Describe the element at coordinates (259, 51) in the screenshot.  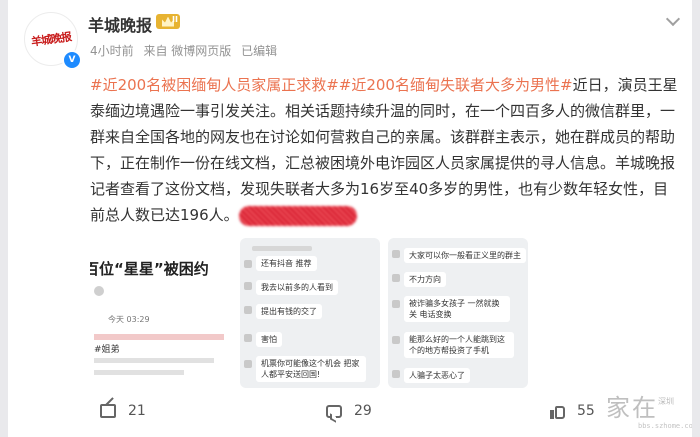
I see `edited-label: 已编辑` at that location.